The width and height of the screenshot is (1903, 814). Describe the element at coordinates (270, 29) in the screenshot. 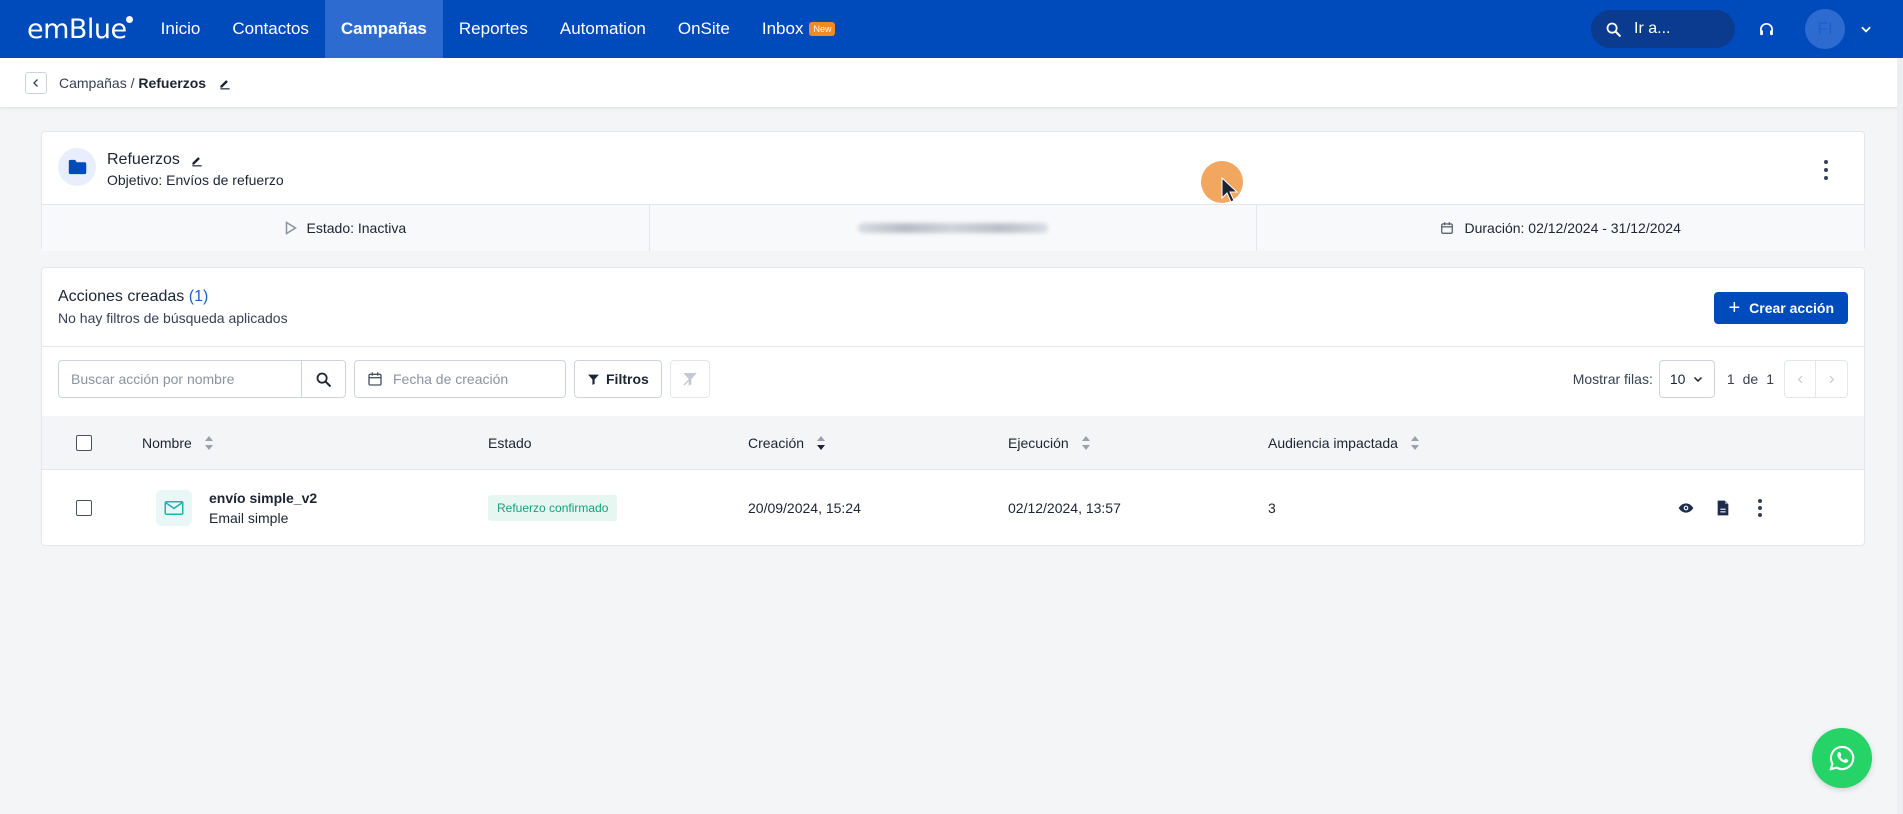

I see `nav-item-contactos: Contactos` at that location.